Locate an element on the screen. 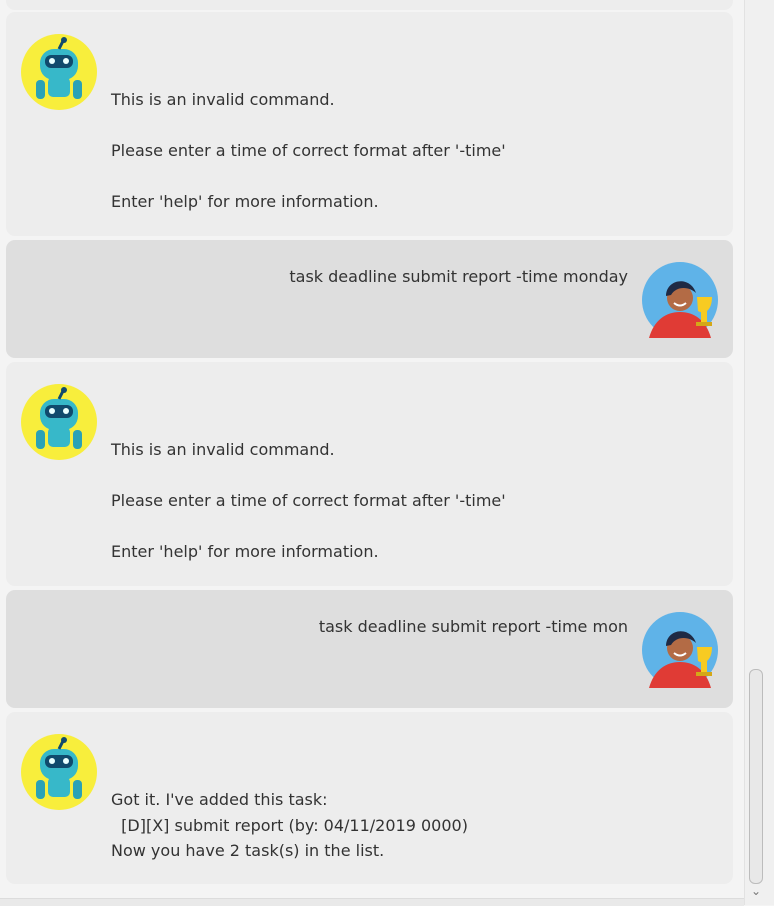 The height and width of the screenshot is (906, 774). user-message: task deadline submit report -time monday is located at coordinates (369, 299).